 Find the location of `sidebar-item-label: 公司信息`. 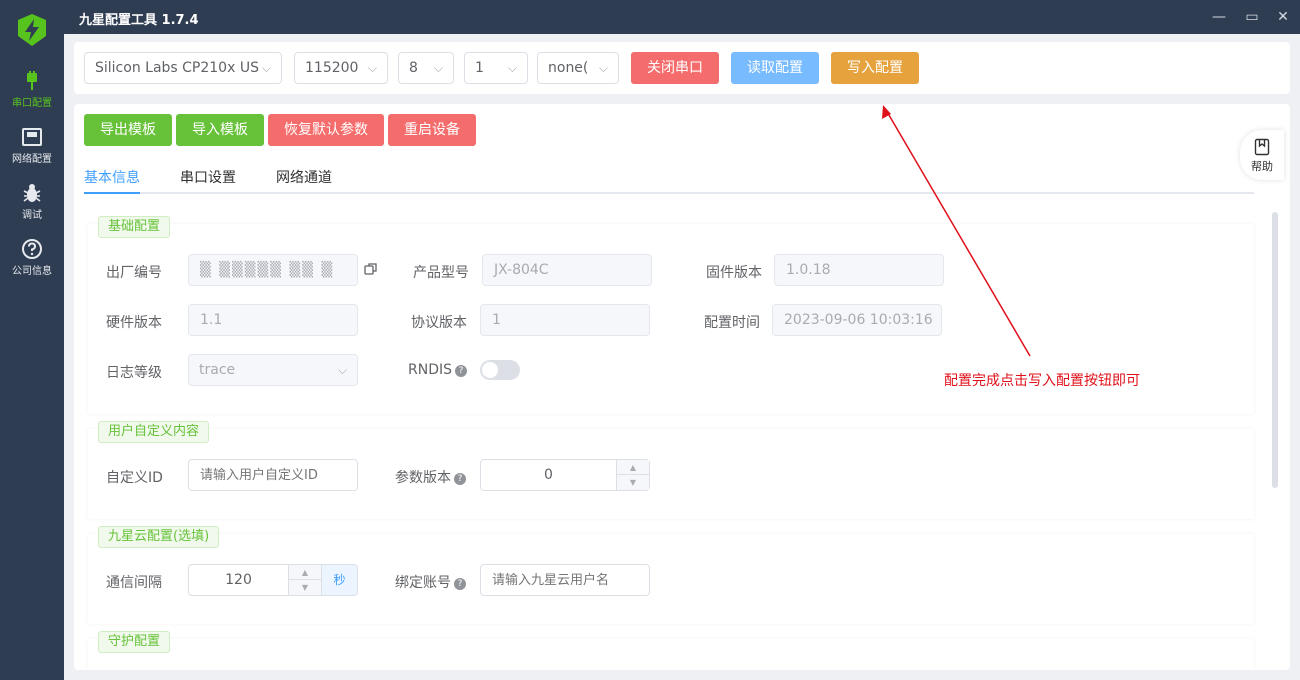

sidebar-item-label: 公司信息 is located at coordinates (32, 271).